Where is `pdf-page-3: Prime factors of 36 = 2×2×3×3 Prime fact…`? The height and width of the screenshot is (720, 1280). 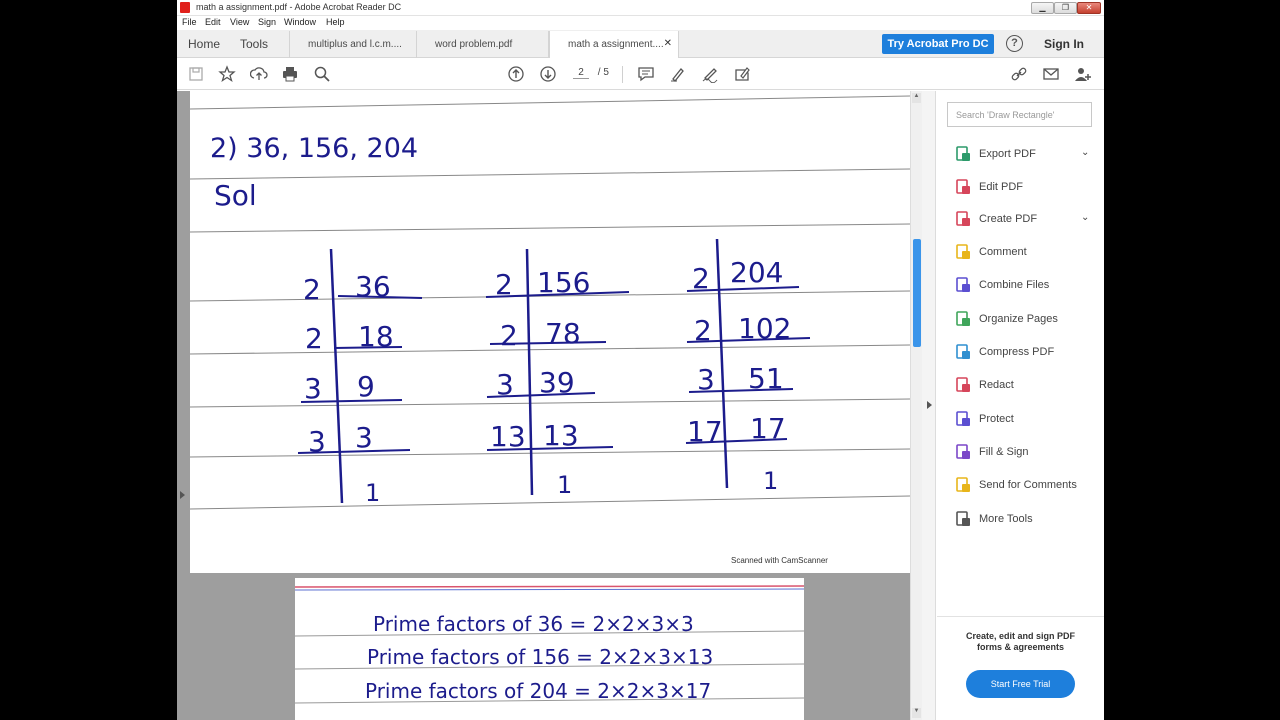
pdf-page-3: Prime factors of 36 = 2×2×3×3 Prime fact… is located at coordinates (549, 649).